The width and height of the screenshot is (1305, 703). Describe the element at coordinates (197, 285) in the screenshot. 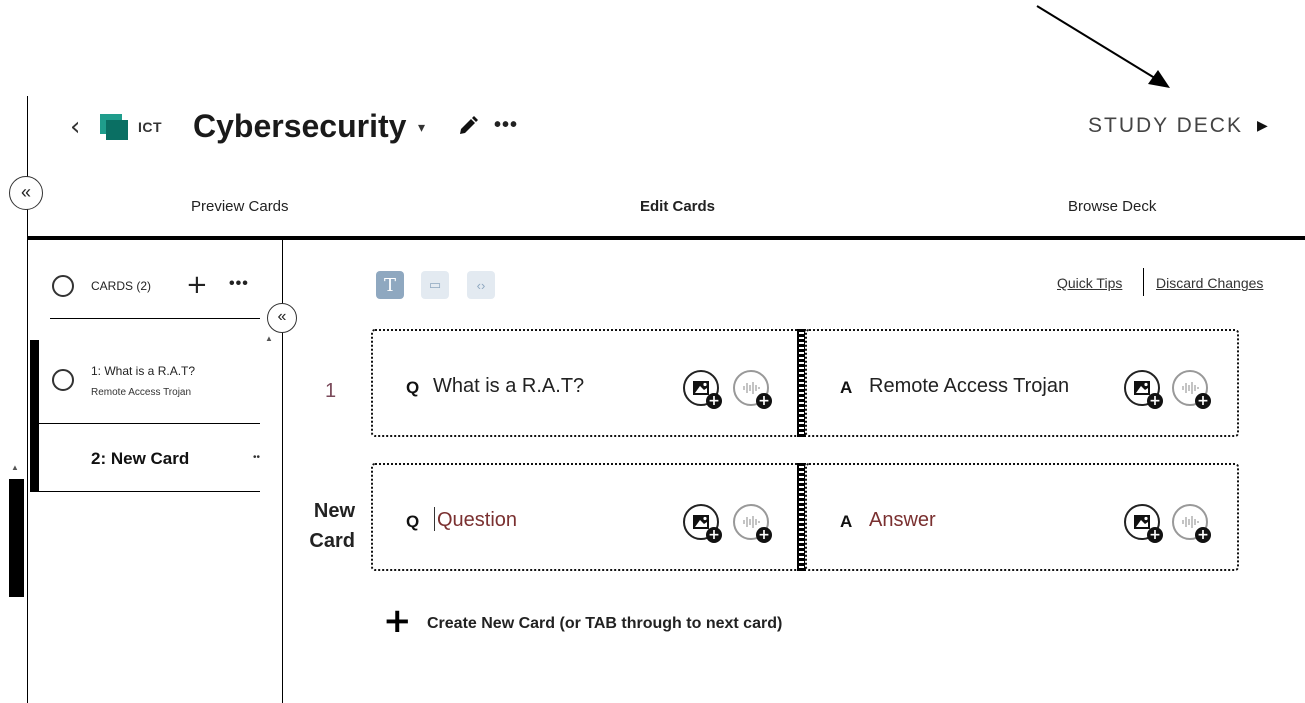

I see `add-card-button: +` at that location.